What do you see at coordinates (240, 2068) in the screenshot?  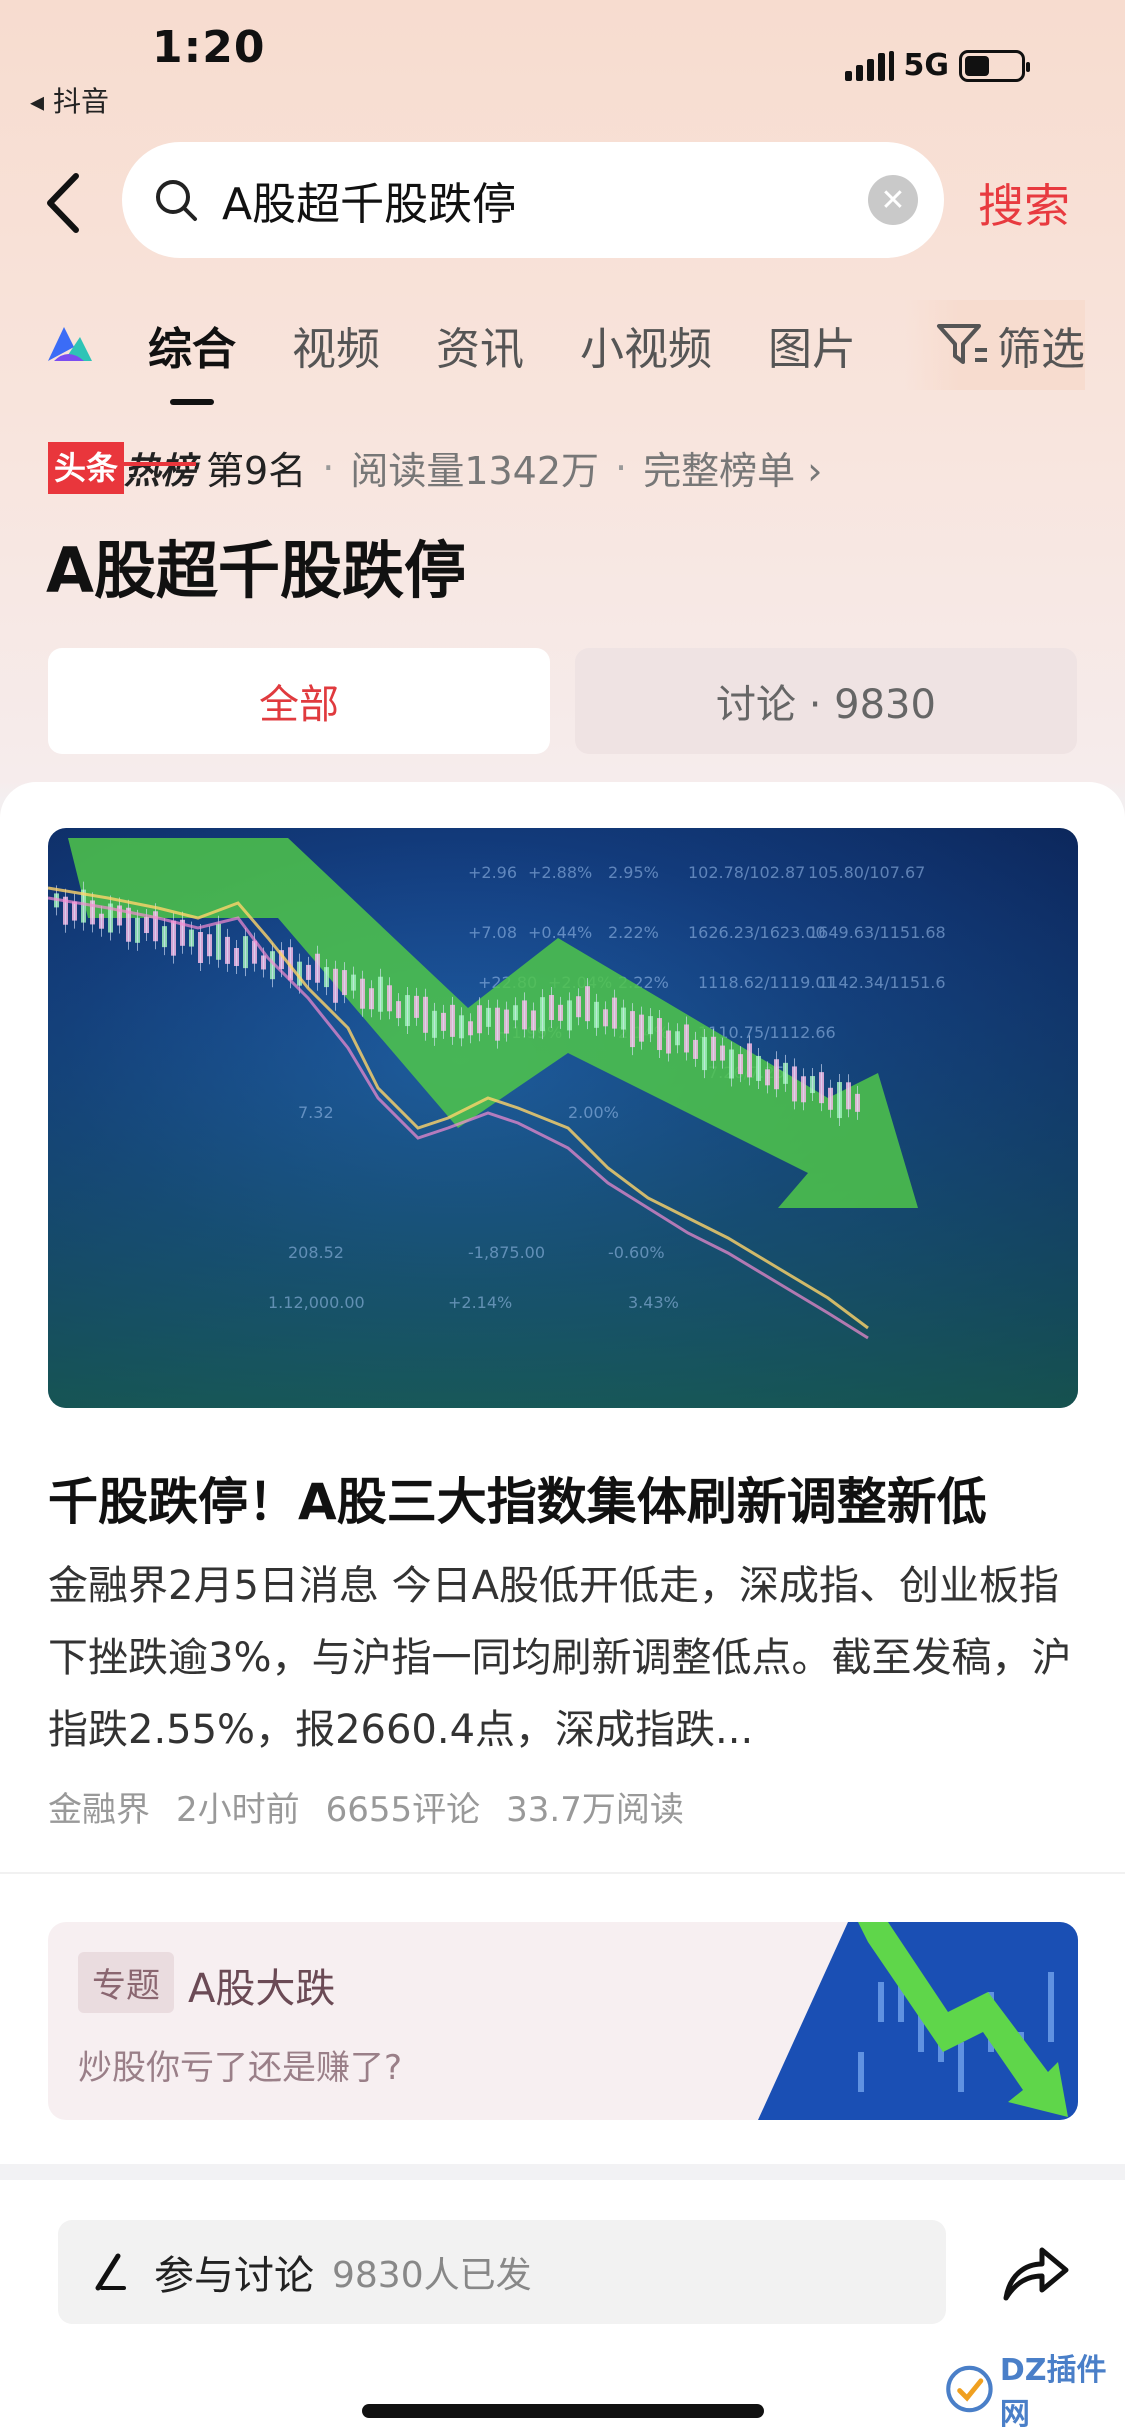 I see `special-subtitle: 炒股你亏了还是赚了?` at bounding box center [240, 2068].